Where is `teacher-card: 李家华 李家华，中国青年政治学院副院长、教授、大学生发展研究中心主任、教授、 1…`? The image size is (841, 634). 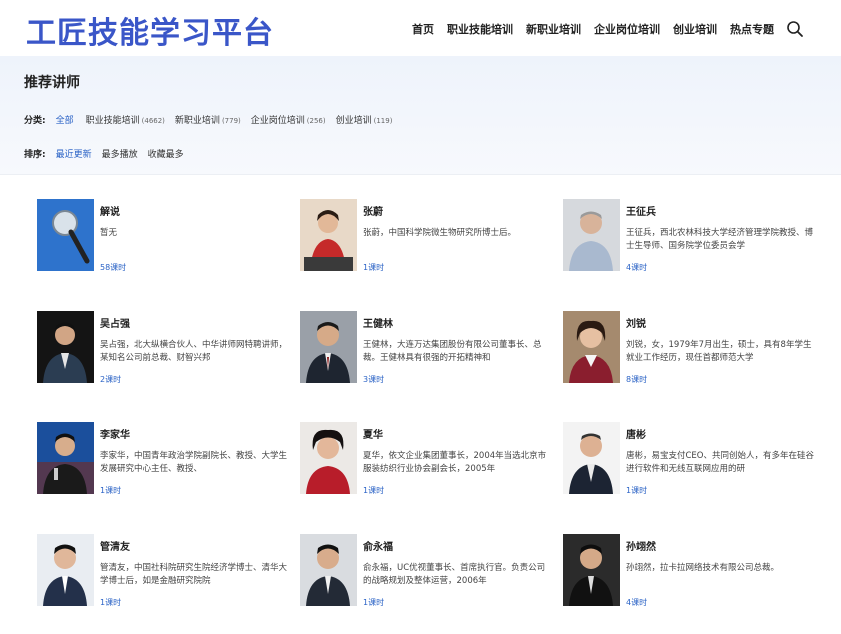
teacher-card: 李家华 李家华，中国青年政治学院副院长、教授、大学生发展研究中心主任、教授、 1… is located at coordinates (162, 472).